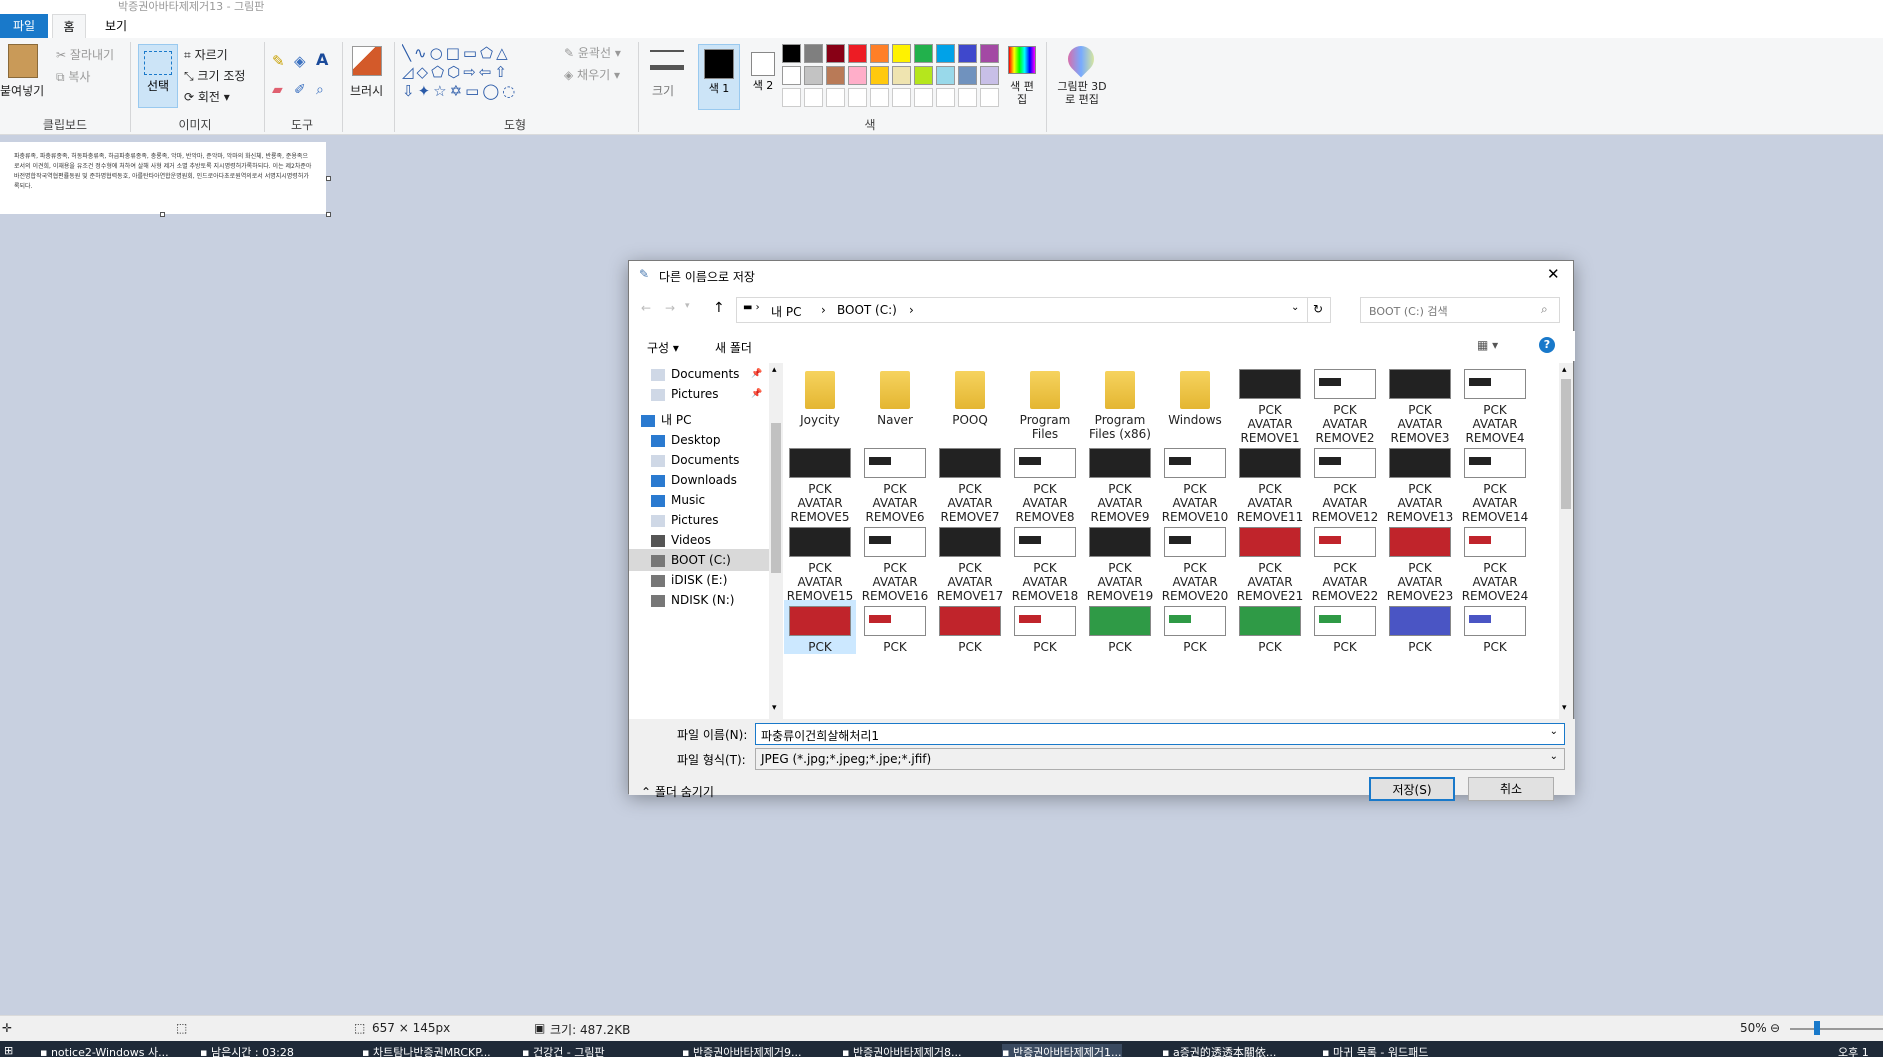 This screenshot has height=1057, width=1883. Describe the element at coordinates (1420, 483) in the screenshot. I see `file-item: PCK AVATAR REMOVE13` at that location.